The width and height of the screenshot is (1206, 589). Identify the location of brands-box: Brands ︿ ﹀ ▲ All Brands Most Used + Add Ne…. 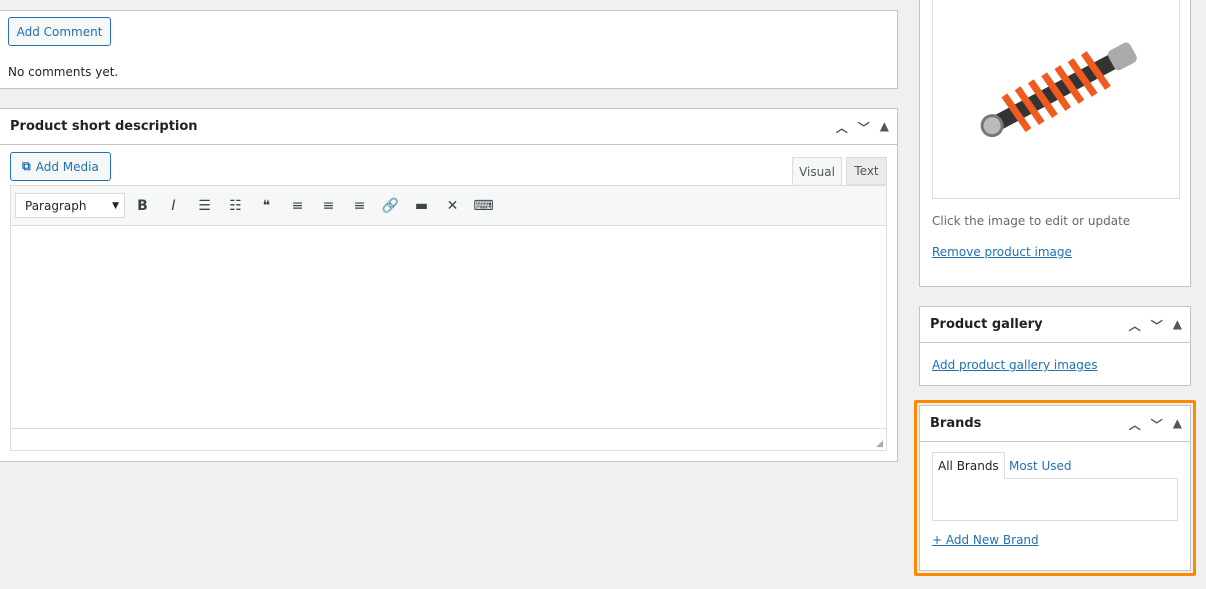
(1055, 488).